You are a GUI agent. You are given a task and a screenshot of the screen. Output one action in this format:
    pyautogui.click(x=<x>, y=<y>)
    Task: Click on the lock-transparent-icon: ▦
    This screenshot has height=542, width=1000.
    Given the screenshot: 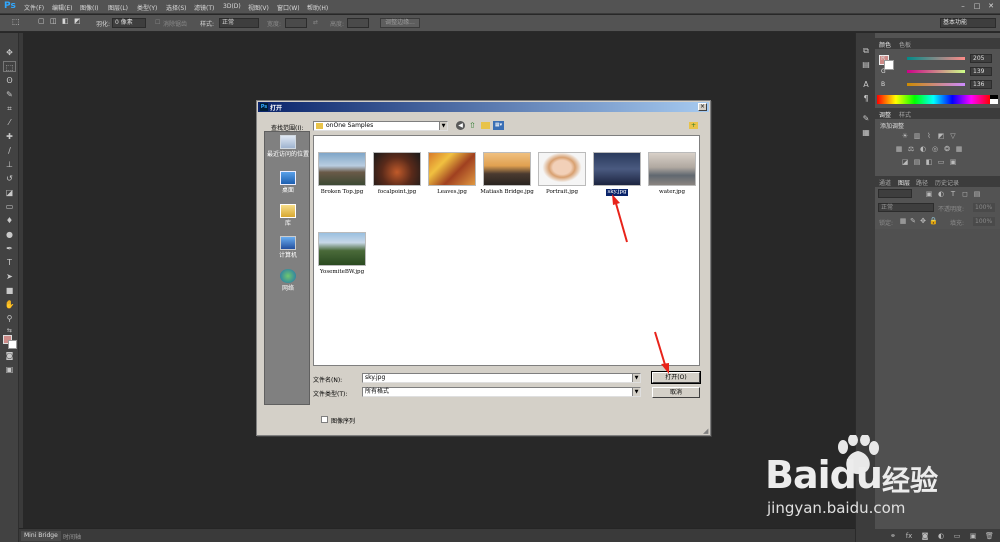 What is the action you would take?
    pyautogui.click(x=903, y=221)
    